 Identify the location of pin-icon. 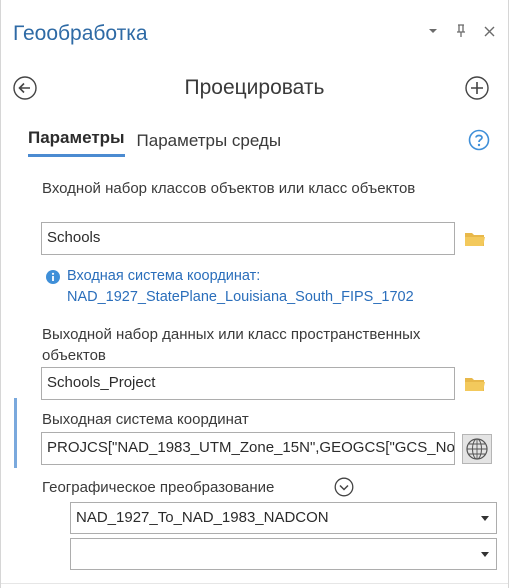
(461, 31).